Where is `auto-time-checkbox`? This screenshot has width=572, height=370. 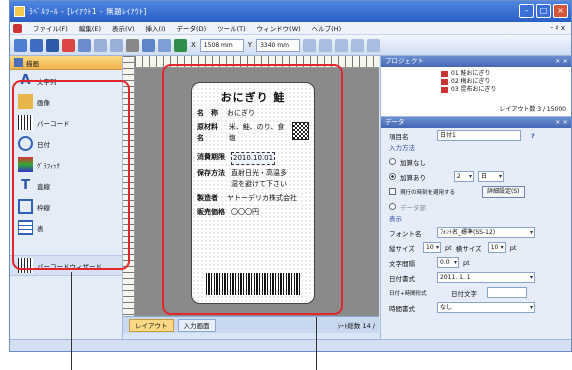
auto-time-checkbox is located at coordinates (392, 191).